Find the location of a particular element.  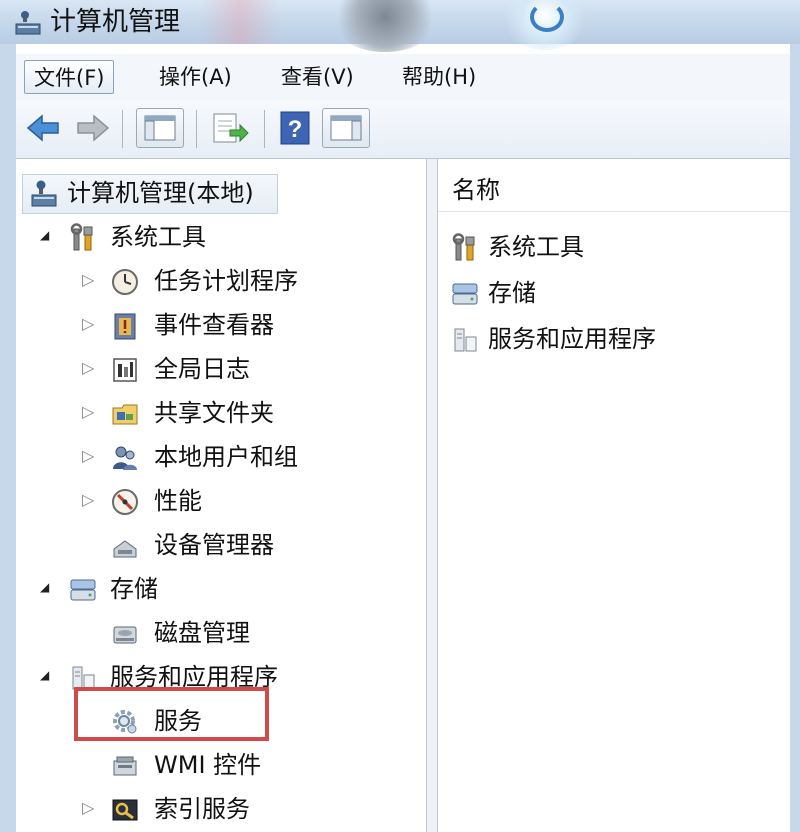

tree-label: WMI 控件 is located at coordinates (208, 765).